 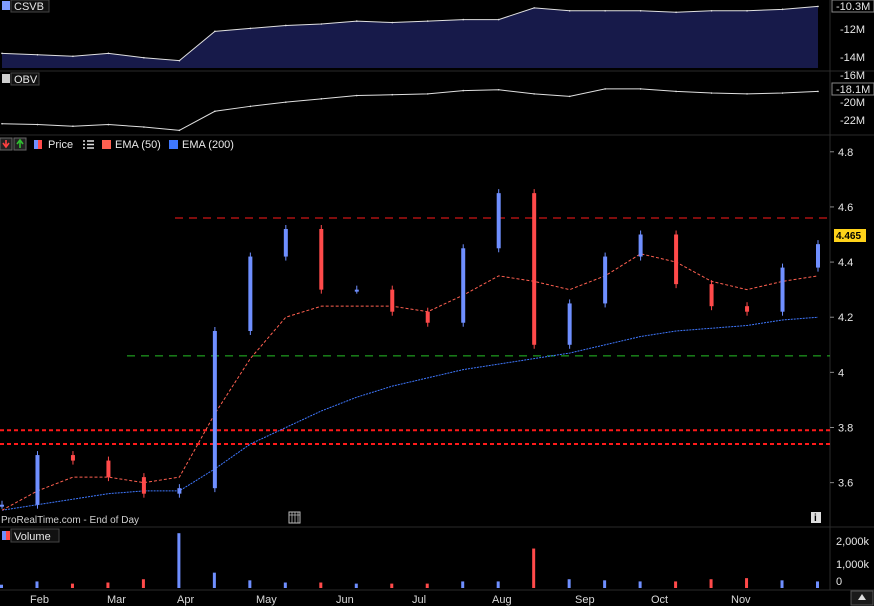 I want to click on month-label: Feb, so click(x=39, y=600).